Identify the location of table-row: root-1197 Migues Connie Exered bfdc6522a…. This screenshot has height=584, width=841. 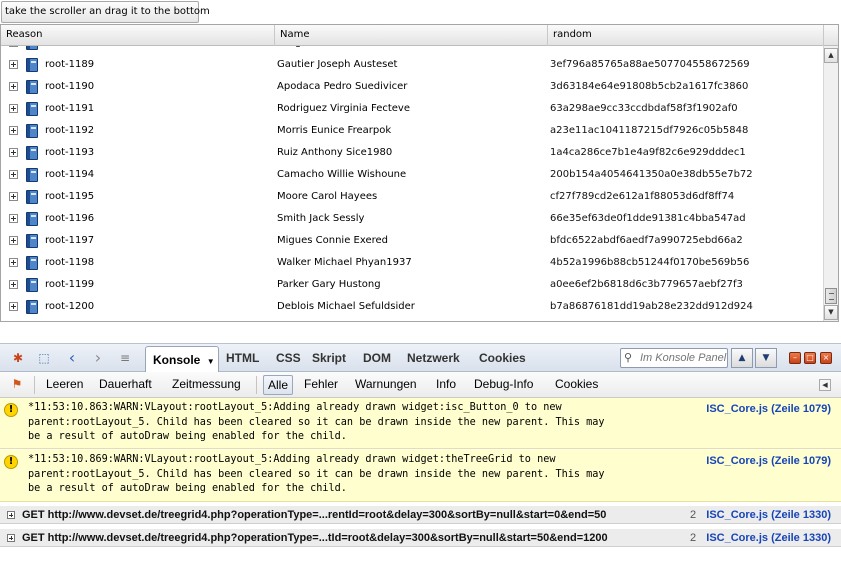
(411, 241).